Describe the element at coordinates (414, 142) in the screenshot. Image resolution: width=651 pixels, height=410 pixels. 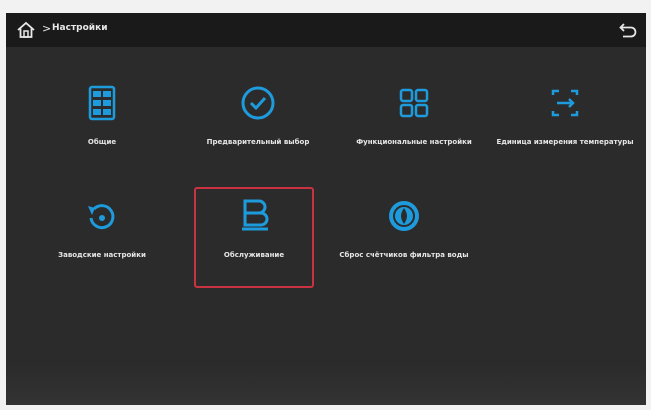
I see `tile-label: Функциональные настройки` at that location.